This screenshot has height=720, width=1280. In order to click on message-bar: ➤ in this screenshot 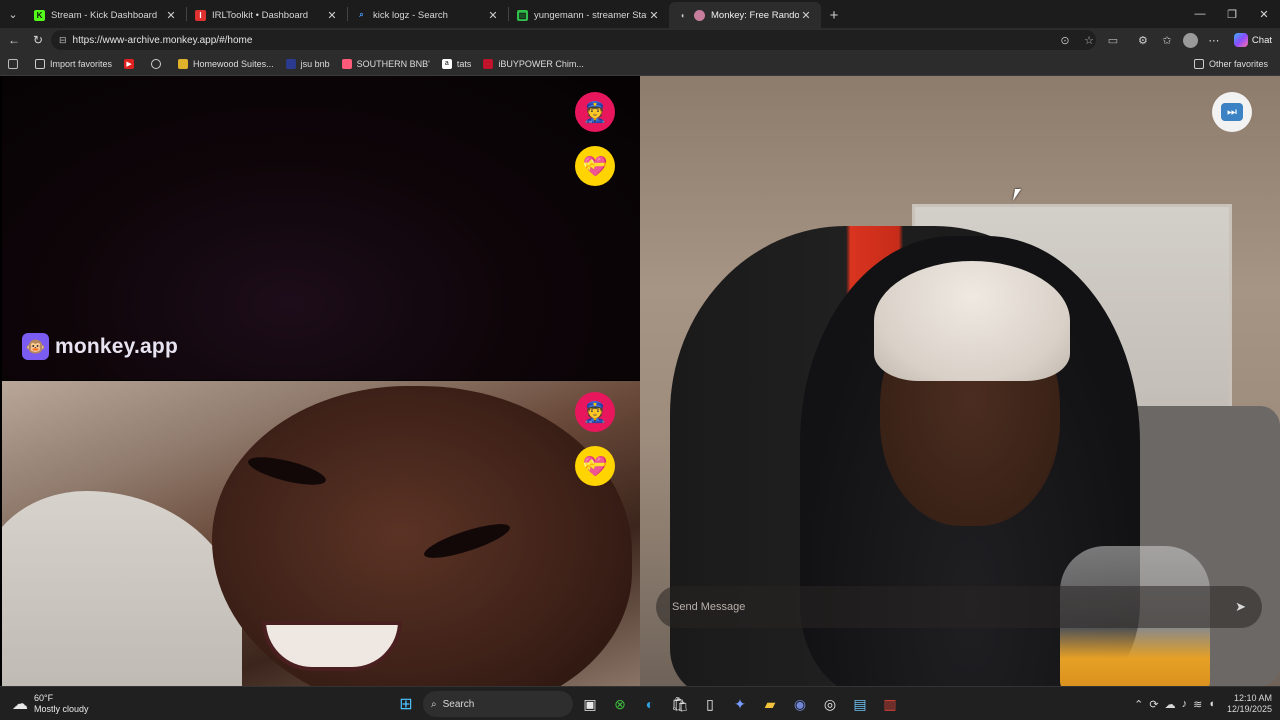, I will do `click(959, 607)`.